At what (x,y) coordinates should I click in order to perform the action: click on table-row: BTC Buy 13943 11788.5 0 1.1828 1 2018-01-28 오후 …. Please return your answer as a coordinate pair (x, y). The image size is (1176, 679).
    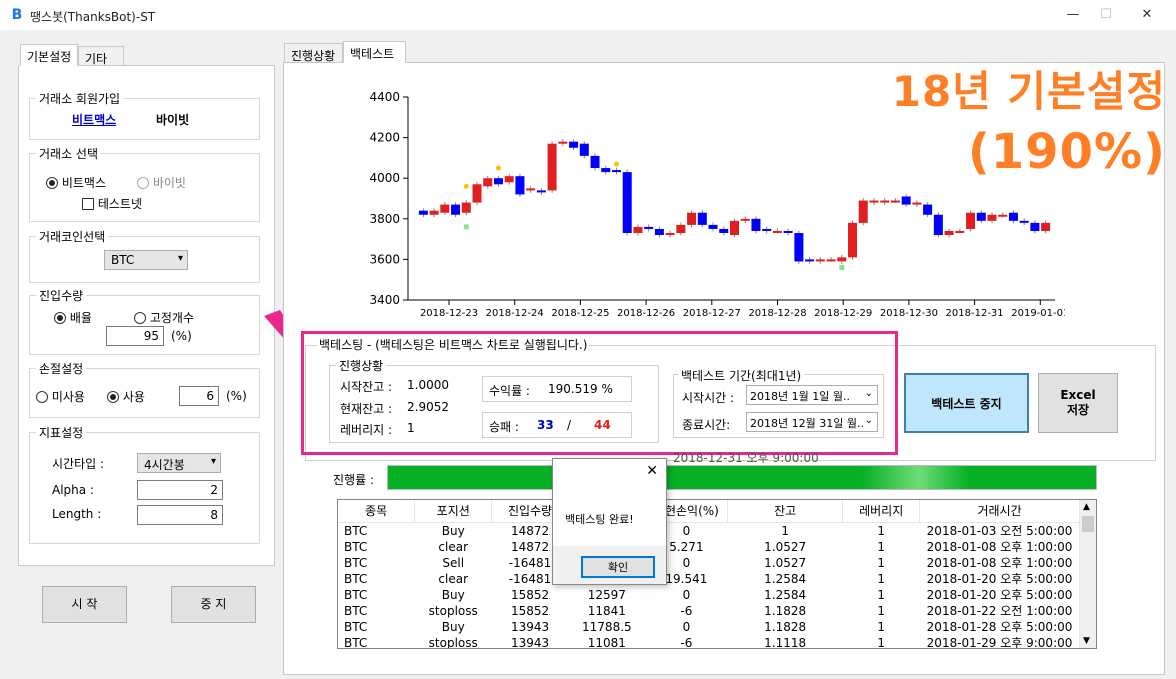
    Looking at the image, I should click on (709, 627).